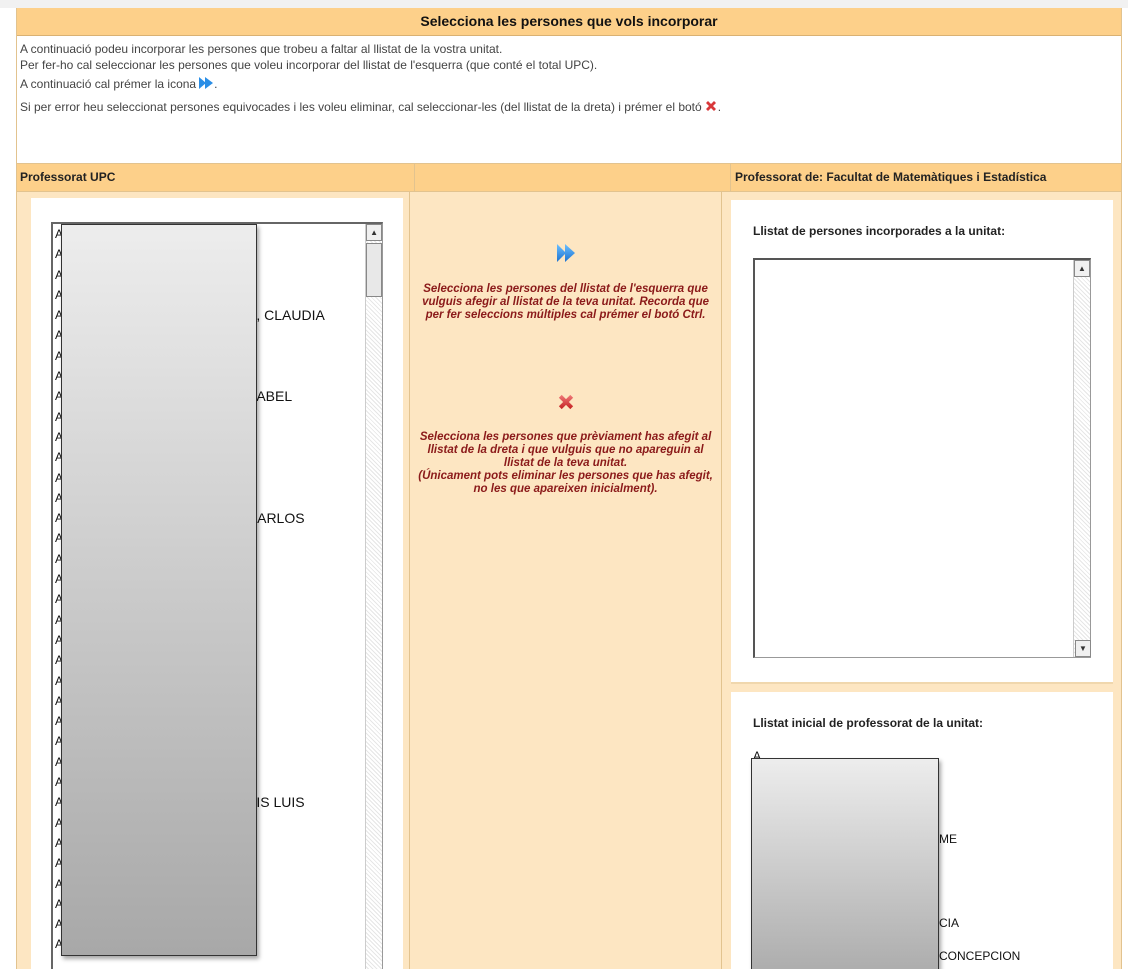 The height and width of the screenshot is (969, 1128). What do you see at coordinates (948, 839) in the screenshot?
I see `list-item-name-end: ME` at bounding box center [948, 839].